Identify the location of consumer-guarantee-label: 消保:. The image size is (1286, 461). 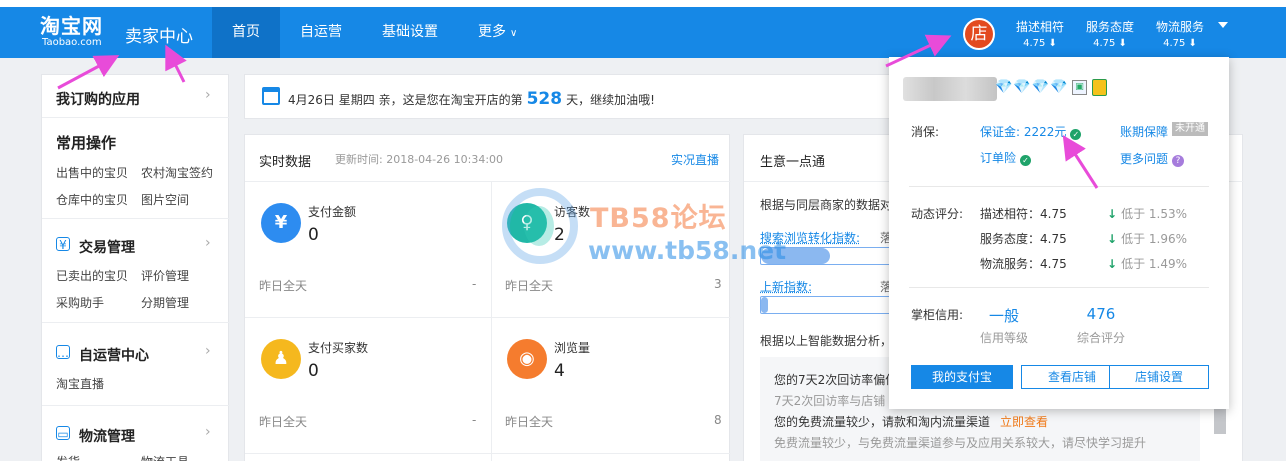
(925, 132).